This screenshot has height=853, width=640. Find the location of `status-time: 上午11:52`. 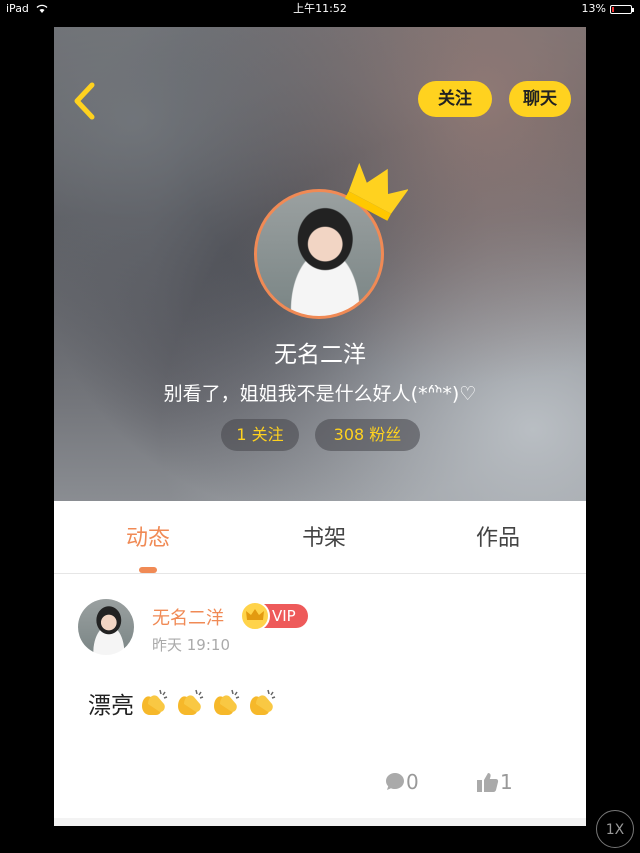

status-time: 上午11:52 is located at coordinates (320, 8).